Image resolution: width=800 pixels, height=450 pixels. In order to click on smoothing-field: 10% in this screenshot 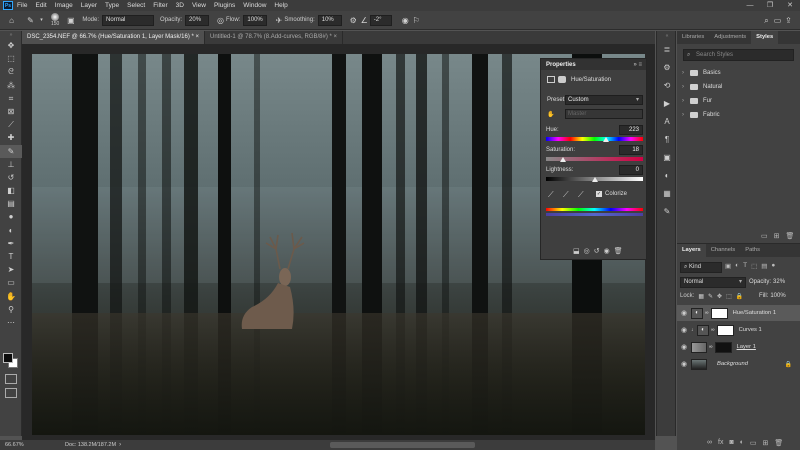, I will do `click(329, 20)`.